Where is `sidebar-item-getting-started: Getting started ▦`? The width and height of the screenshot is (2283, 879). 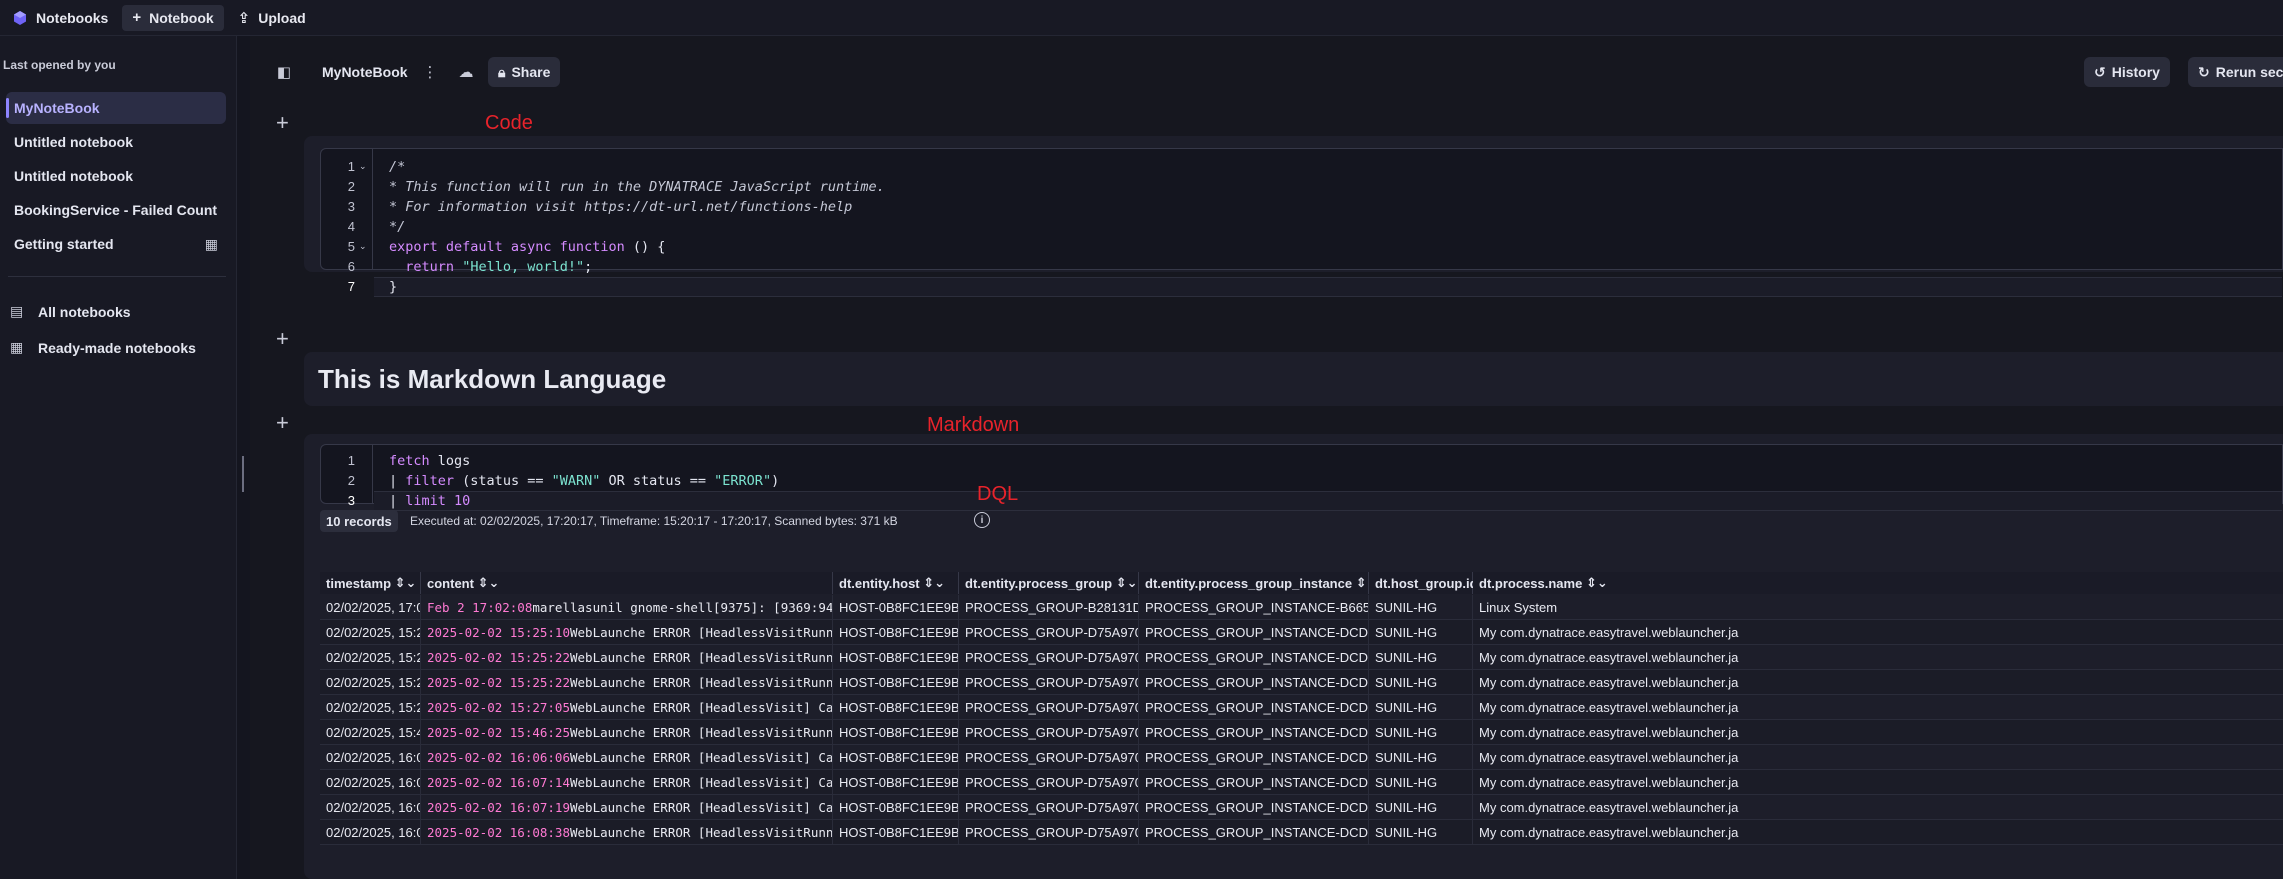
sidebar-item-getting-started: Getting started ▦ is located at coordinates (116, 244).